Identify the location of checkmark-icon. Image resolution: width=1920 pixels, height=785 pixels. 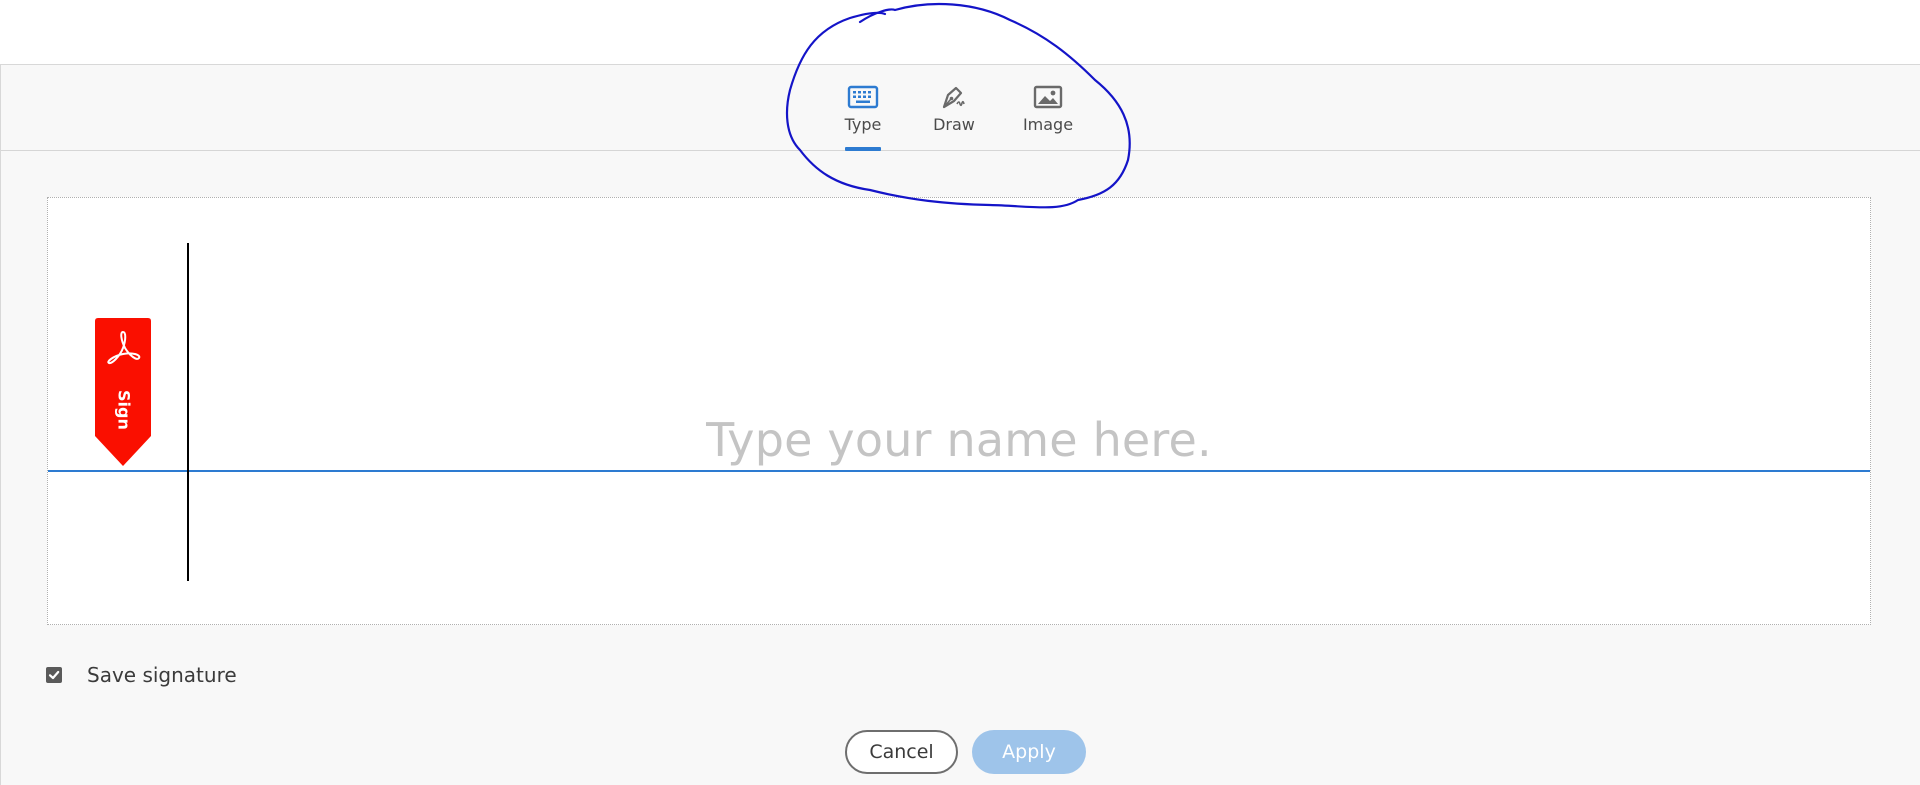
(54, 675).